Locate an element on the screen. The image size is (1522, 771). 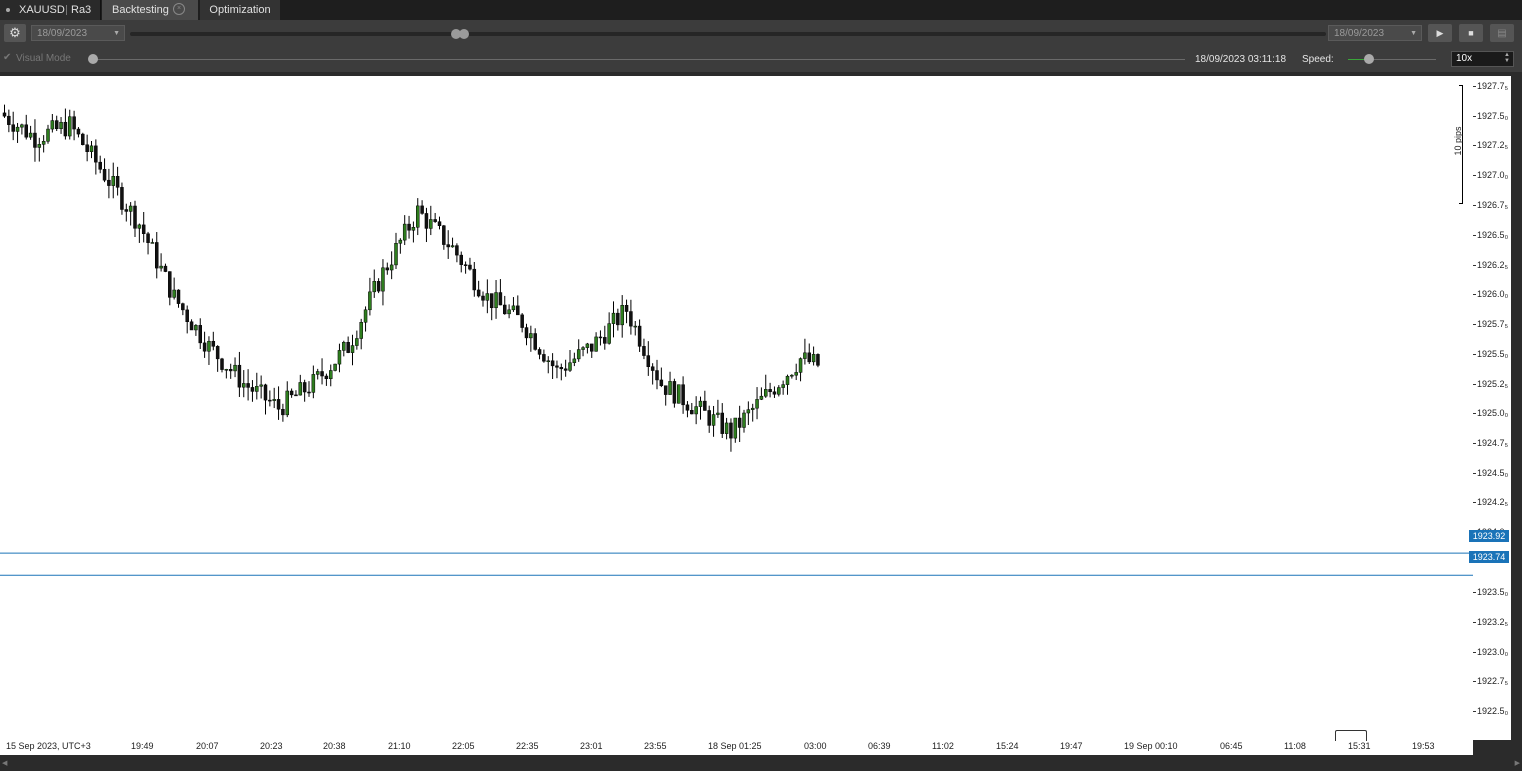
tab-optimization: Optimization is located at coordinates (240, 10).